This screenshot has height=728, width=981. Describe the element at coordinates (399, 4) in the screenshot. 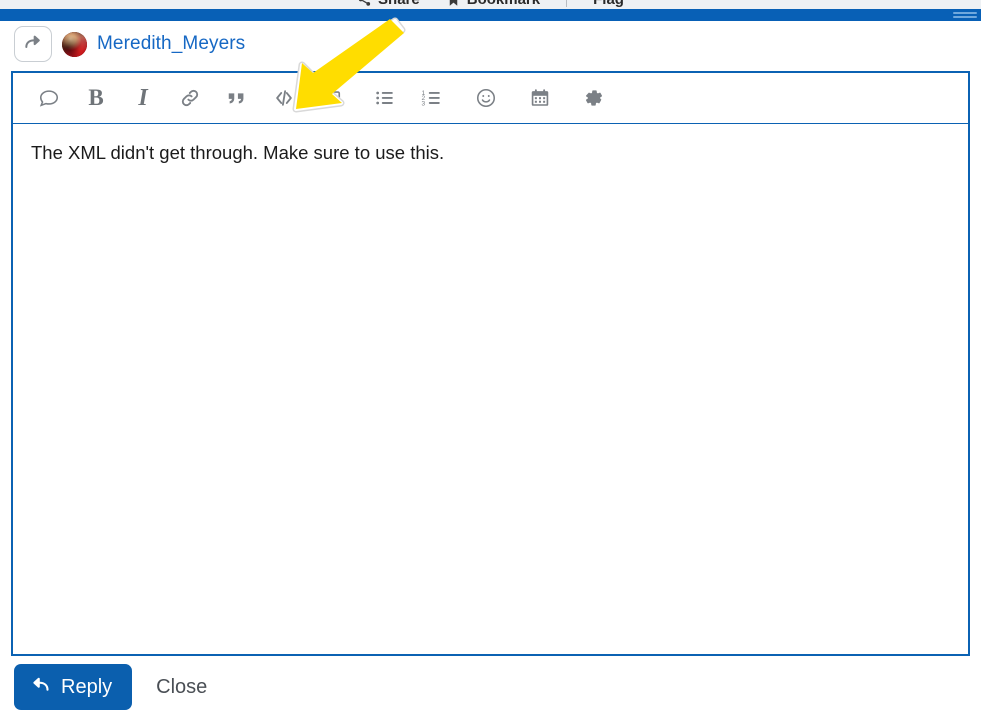

I see `top-menu-label-share: Share` at that location.